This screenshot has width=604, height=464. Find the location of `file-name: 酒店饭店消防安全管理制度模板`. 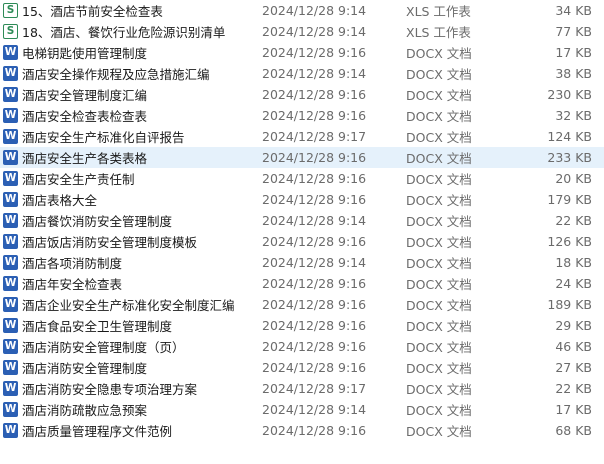

file-name: 酒店饭店消防安全管理制度模板 is located at coordinates (141, 241).